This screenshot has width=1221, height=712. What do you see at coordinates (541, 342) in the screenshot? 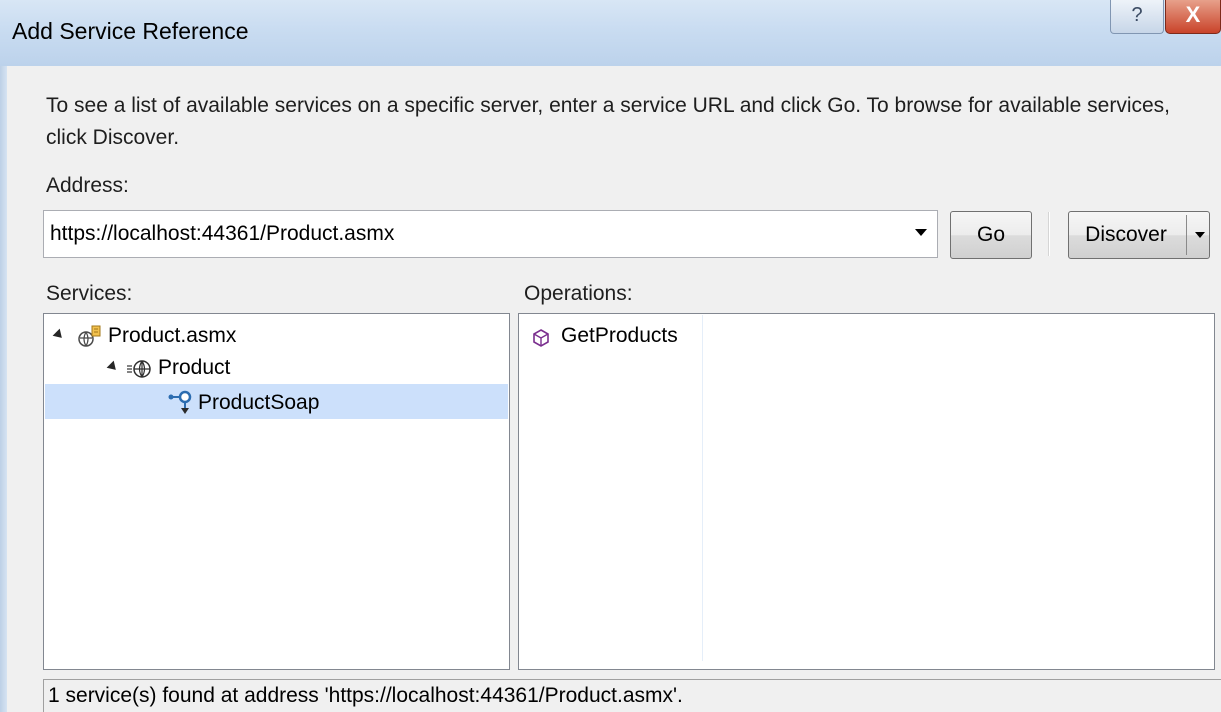
I see `operation-cube-icon` at bounding box center [541, 342].